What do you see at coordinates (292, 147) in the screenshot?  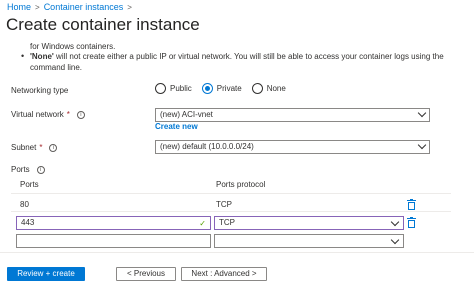 I see `subnet-dropdown: (new) default (10.0.0.0/24)` at bounding box center [292, 147].